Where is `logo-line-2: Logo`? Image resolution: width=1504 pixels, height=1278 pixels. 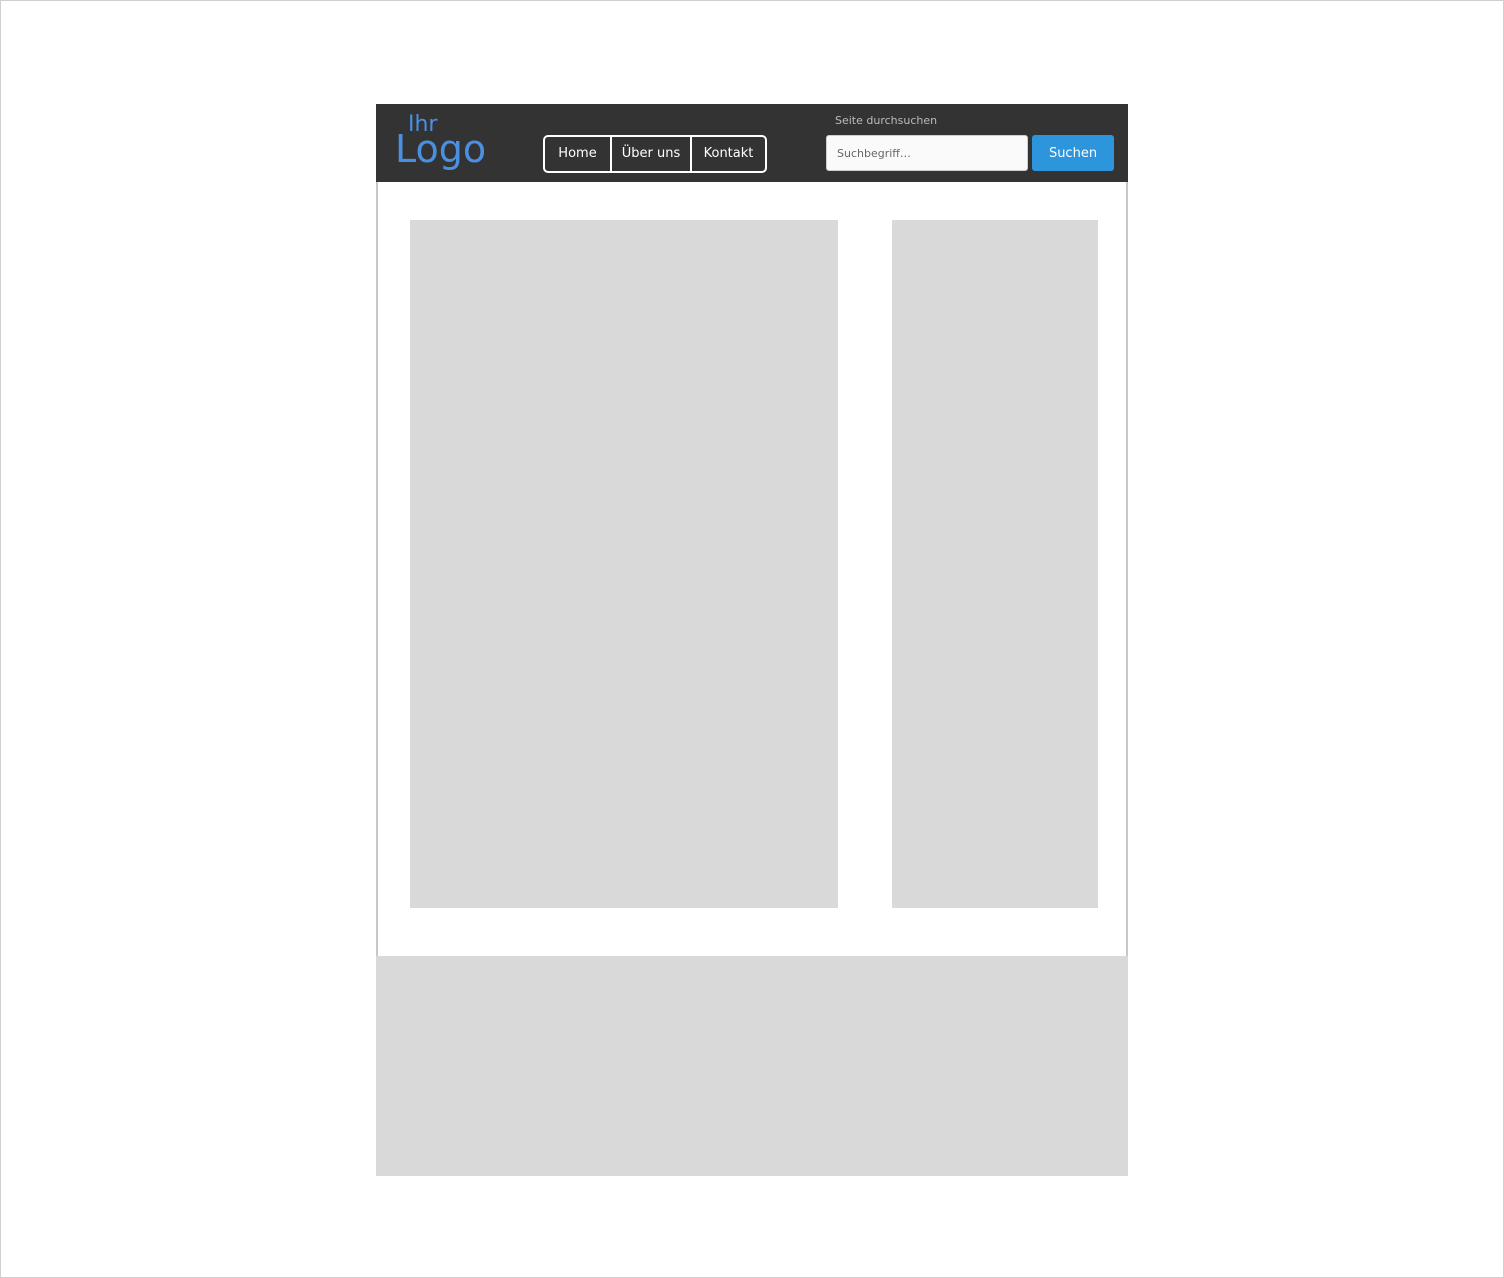 logo-line-2: Logo is located at coordinates (441, 149).